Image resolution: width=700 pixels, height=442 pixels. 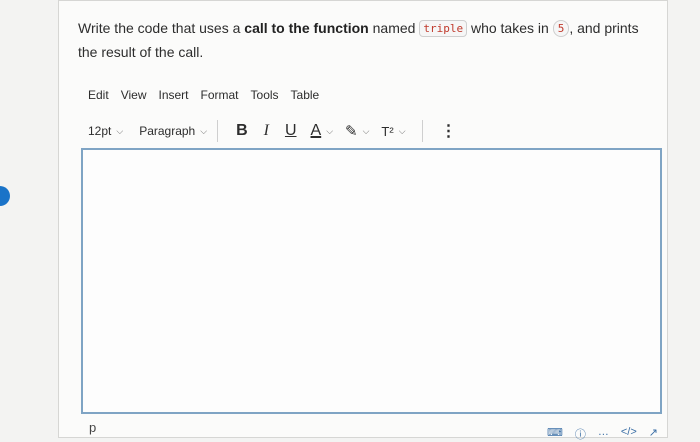 What do you see at coordinates (5, 196) in the screenshot?
I see `question-marker` at bounding box center [5, 196].